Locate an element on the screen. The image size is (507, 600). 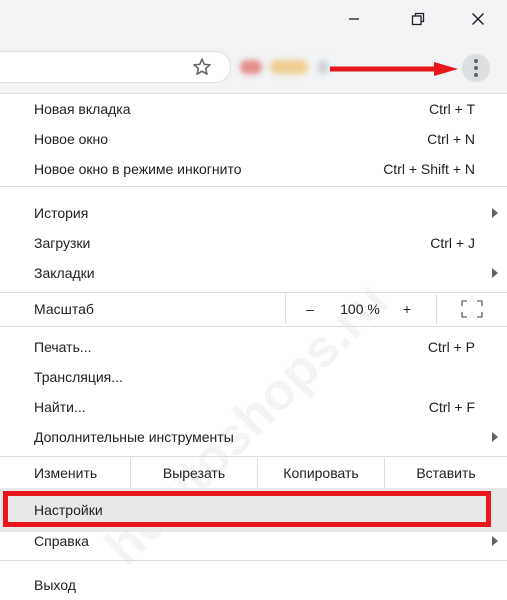
window-titlebar is located at coordinates (253, 19).